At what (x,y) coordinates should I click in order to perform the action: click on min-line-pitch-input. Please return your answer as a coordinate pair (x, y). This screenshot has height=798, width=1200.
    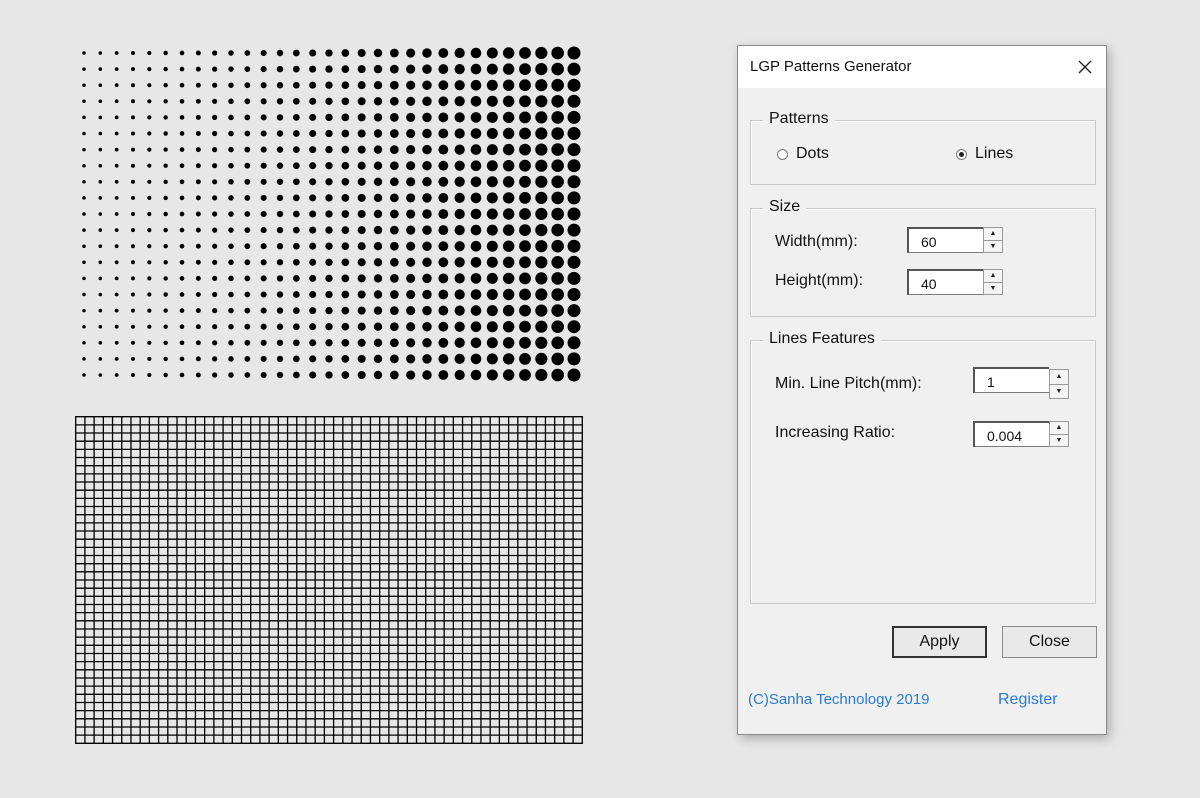
    Looking at the image, I should click on (1011, 380).